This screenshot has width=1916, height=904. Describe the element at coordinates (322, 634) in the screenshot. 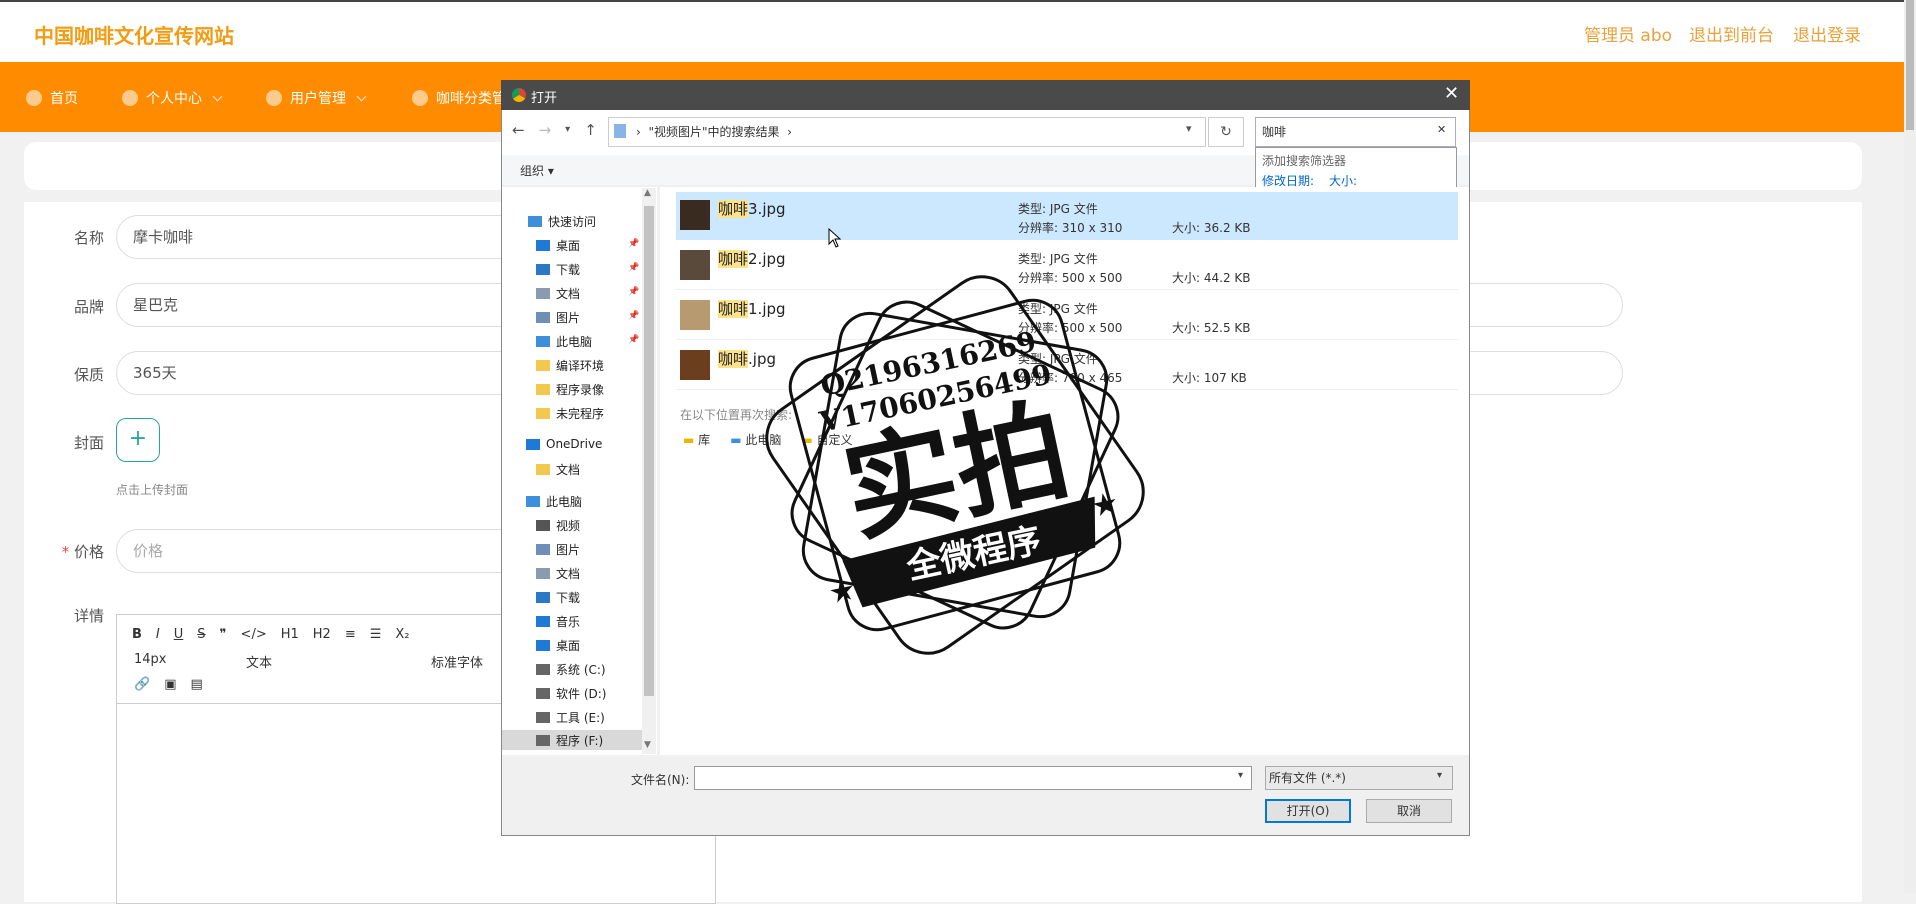

I see `h2-button: H2` at that location.